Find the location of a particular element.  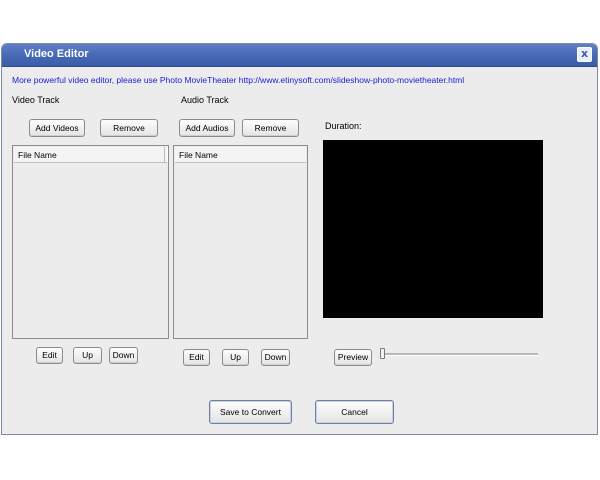

video-list-header: File Name is located at coordinates (90, 155).